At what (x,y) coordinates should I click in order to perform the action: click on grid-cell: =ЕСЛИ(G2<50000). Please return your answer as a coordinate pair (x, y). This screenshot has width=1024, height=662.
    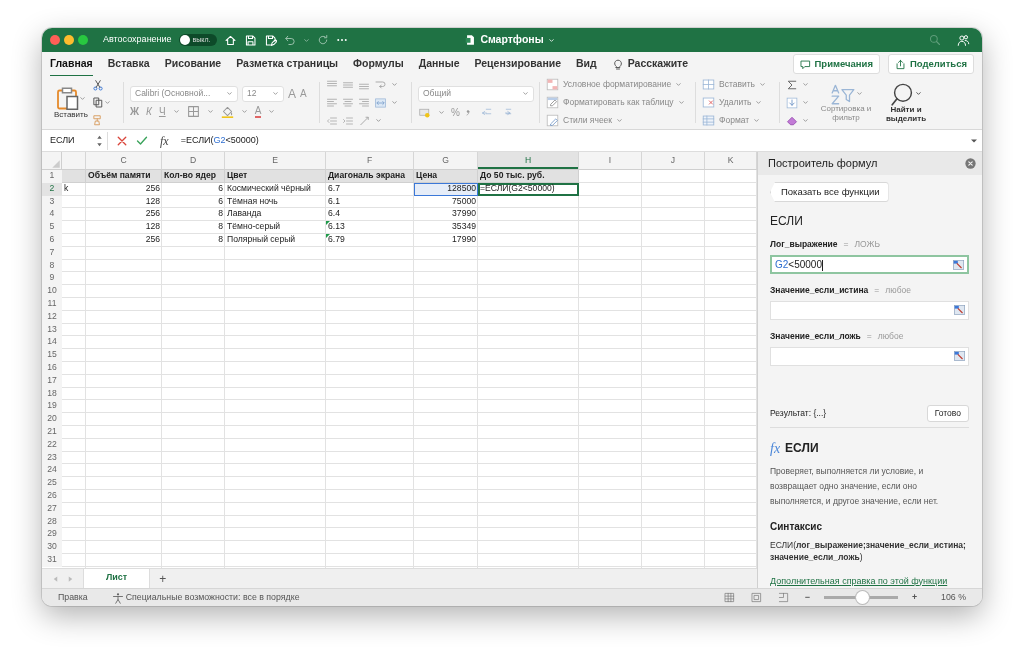
    Looking at the image, I should click on (528, 189).